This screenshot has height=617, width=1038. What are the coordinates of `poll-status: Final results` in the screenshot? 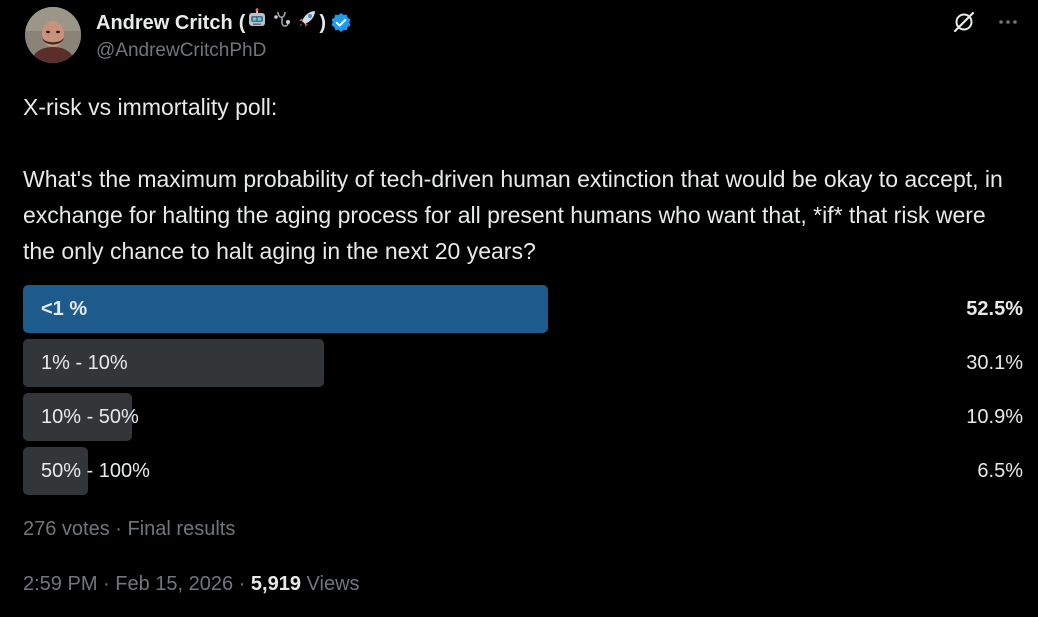 It's located at (181, 529).